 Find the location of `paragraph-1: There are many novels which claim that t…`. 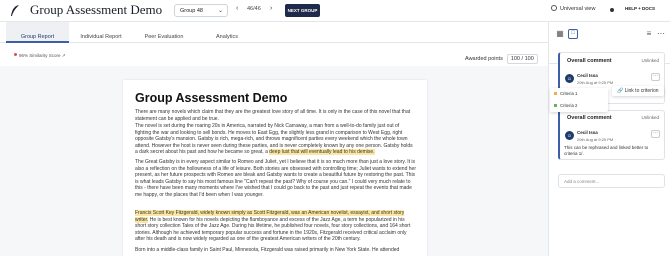

paragraph-1: There are many novels which claim that t… is located at coordinates (273, 115).